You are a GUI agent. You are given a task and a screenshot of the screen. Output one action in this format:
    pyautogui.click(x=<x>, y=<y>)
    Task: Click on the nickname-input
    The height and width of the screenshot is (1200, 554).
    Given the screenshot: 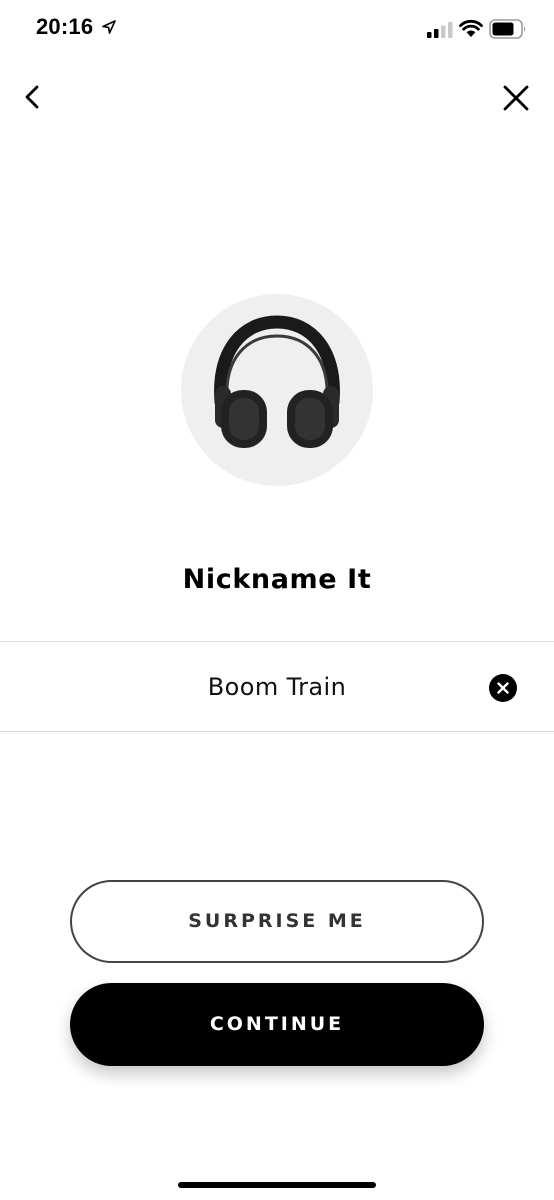 What is the action you would take?
    pyautogui.click(x=277, y=686)
    